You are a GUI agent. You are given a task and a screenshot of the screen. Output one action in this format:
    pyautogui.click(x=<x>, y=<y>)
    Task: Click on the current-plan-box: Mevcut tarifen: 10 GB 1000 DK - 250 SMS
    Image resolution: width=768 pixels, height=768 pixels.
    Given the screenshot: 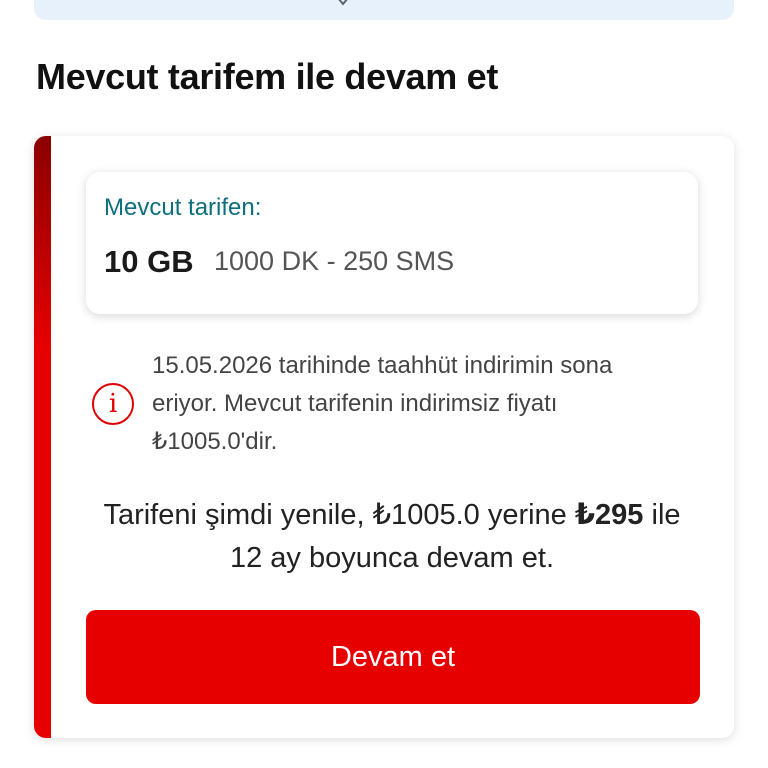 What is the action you would take?
    pyautogui.click(x=392, y=243)
    